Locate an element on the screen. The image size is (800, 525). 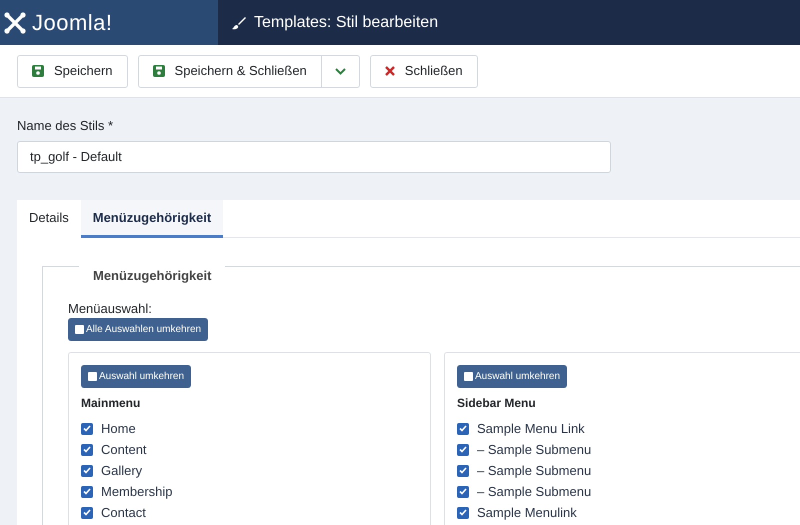
toolbar-button: Speichern is located at coordinates (72, 71).